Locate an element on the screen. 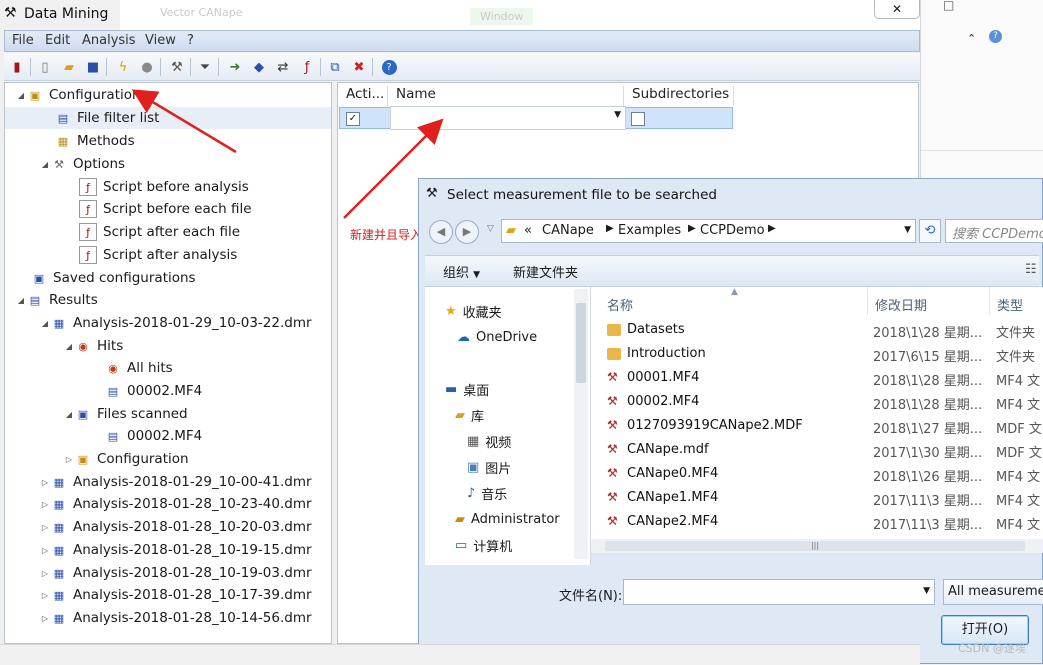  filename-label: 文件名(N): is located at coordinates (591, 596).